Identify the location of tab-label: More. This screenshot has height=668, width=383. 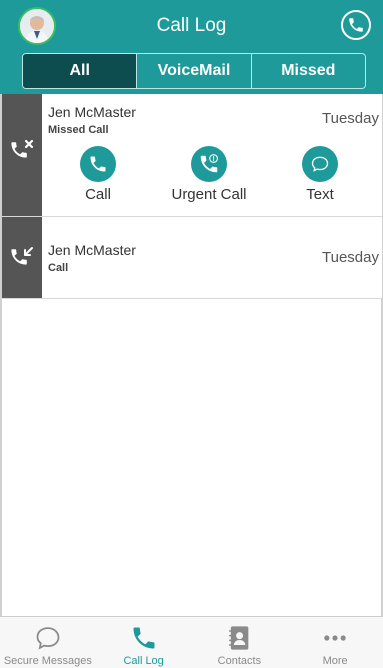
(335, 661).